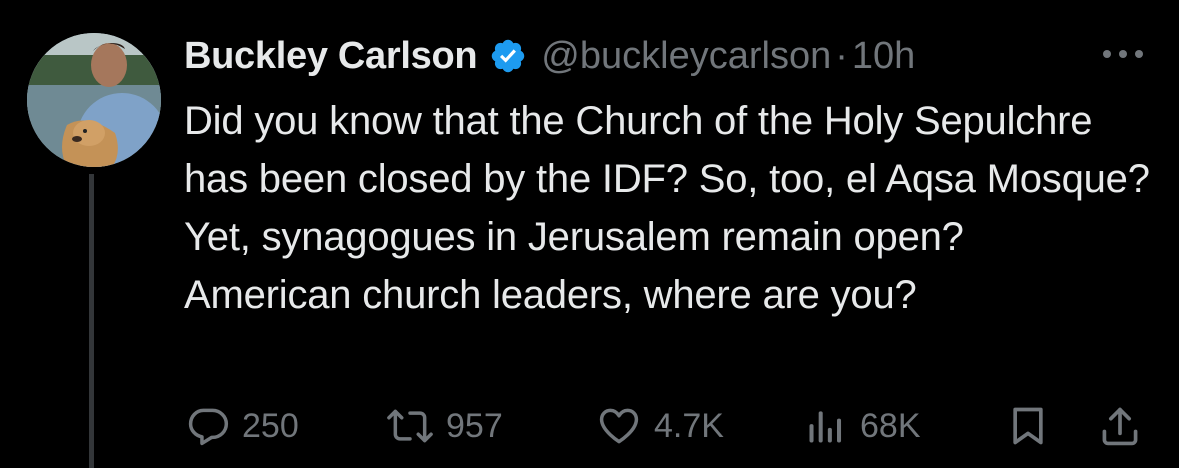 Image resolution: width=1179 pixels, height=468 pixels. I want to click on views-count: 68K, so click(890, 425).